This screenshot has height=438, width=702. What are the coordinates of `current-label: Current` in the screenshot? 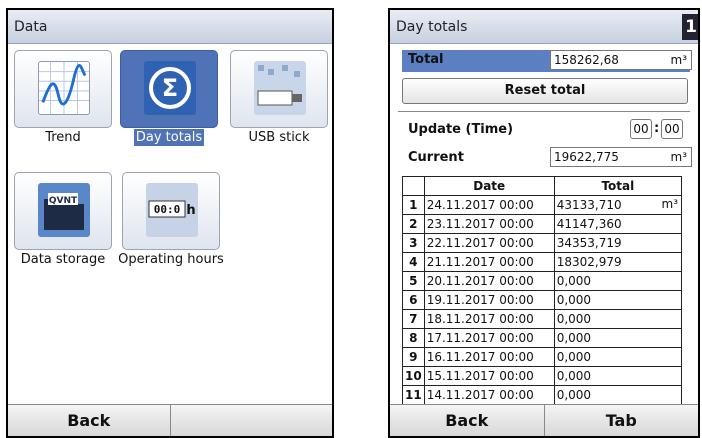 It's located at (436, 157).